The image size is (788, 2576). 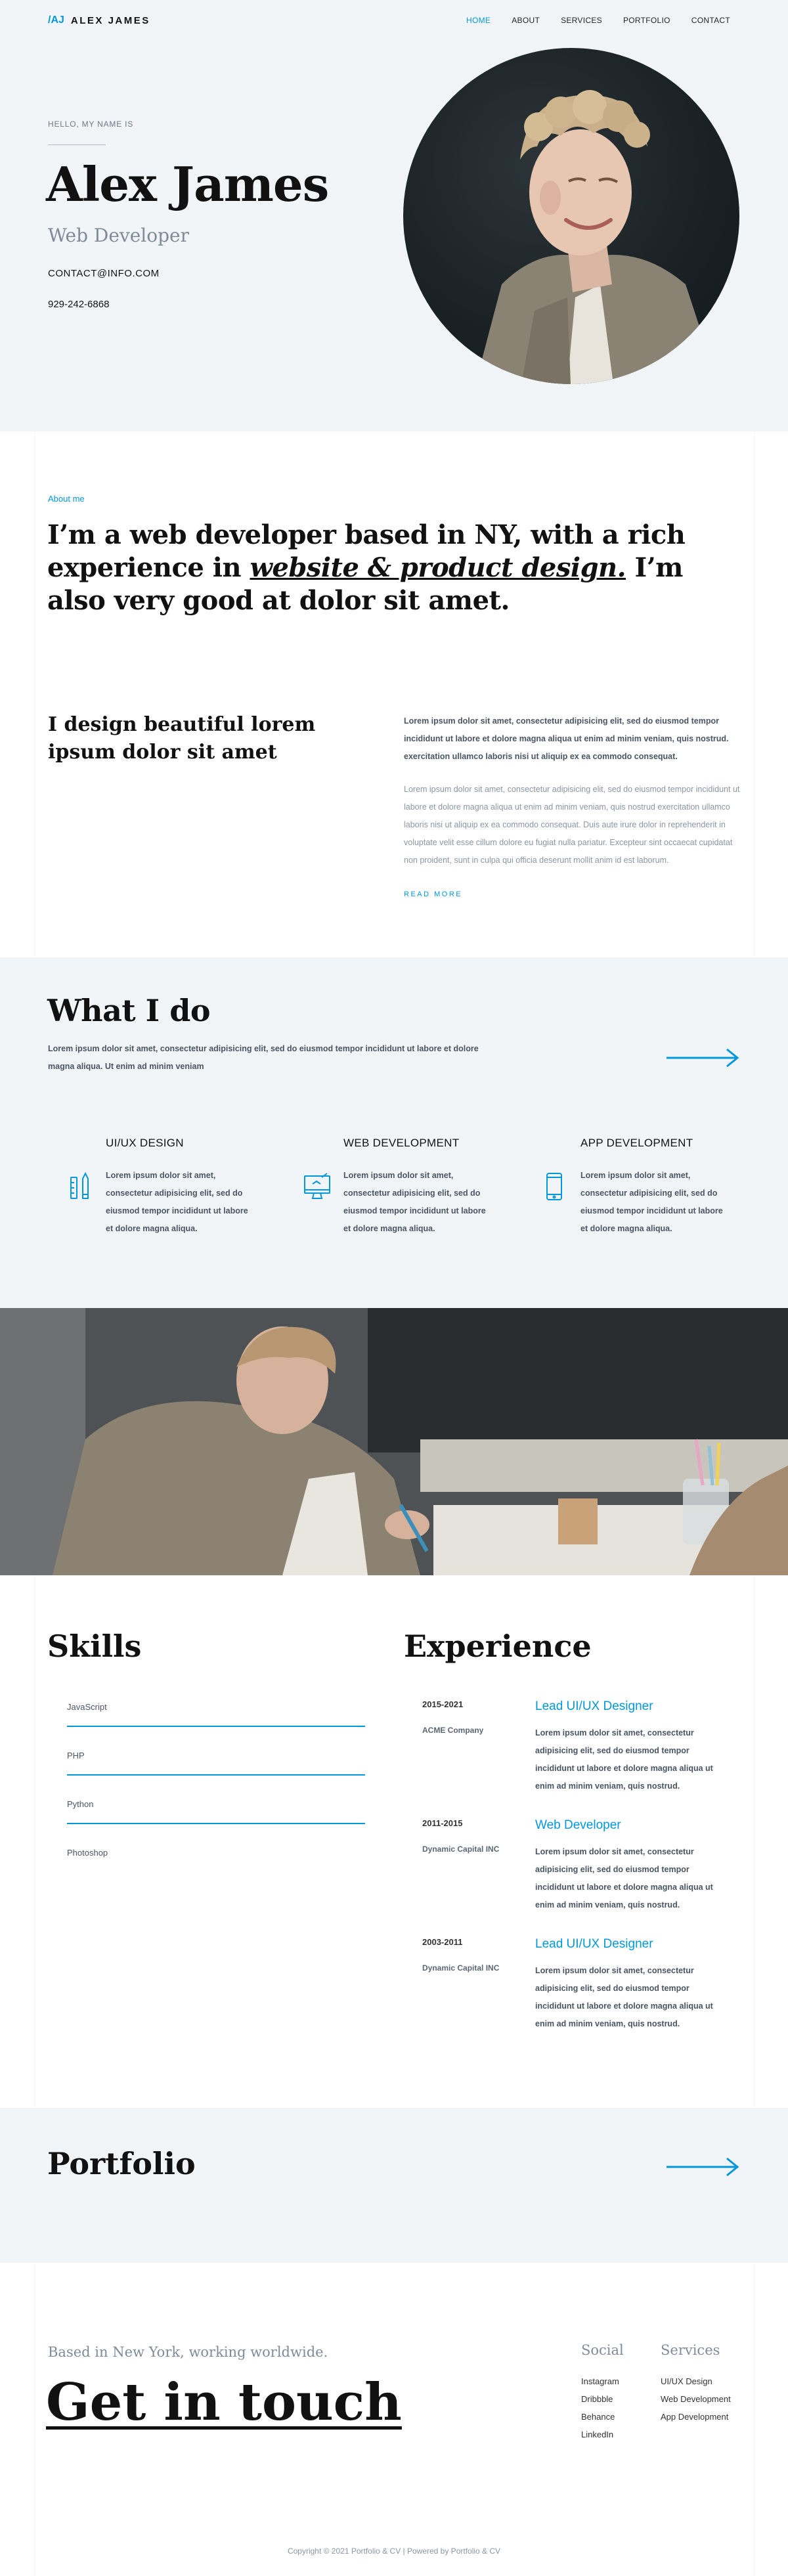 What do you see at coordinates (646, 20) in the screenshot?
I see `nav-link-portfolio: PORTFOLIO` at bounding box center [646, 20].